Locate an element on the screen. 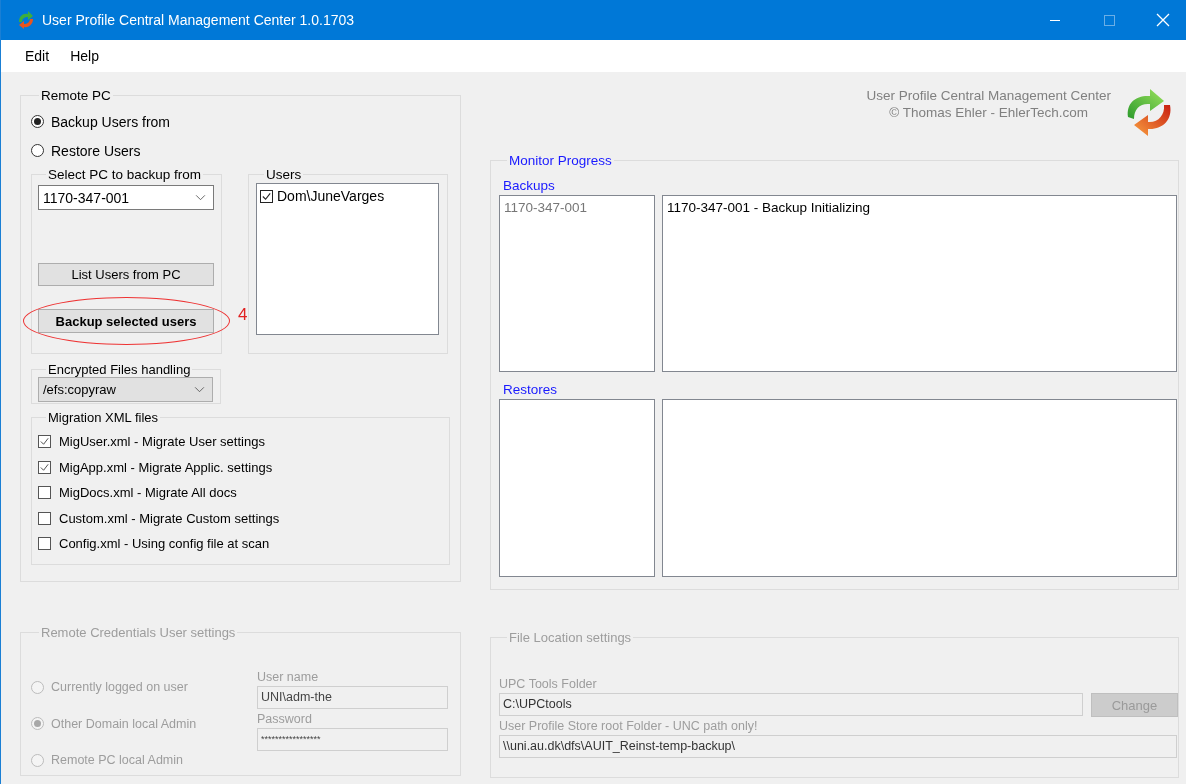 The height and width of the screenshot is (784, 1186). group-title: Users is located at coordinates (284, 174).